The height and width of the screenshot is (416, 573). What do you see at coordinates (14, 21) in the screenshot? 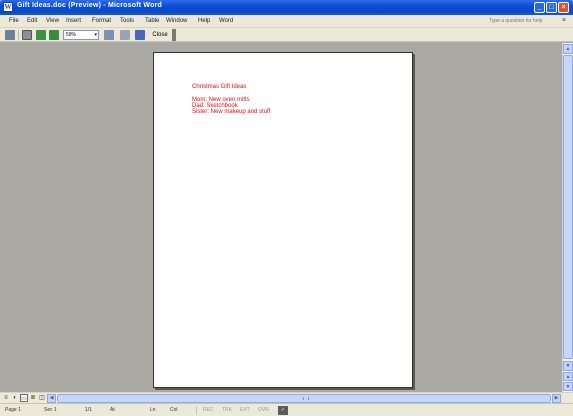
I see `menu-file: File` at bounding box center [14, 21].